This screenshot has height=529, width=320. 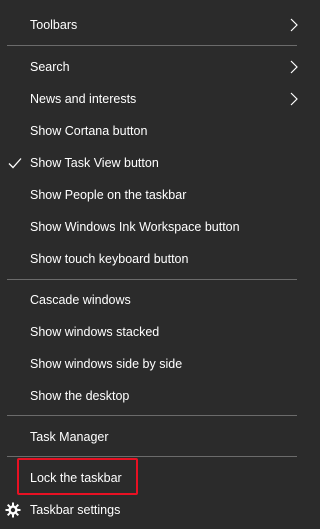 What do you see at coordinates (75, 510) in the screenshot?
I see `menu-item-label: Taskbar settings` at bounding box center [75, 510].